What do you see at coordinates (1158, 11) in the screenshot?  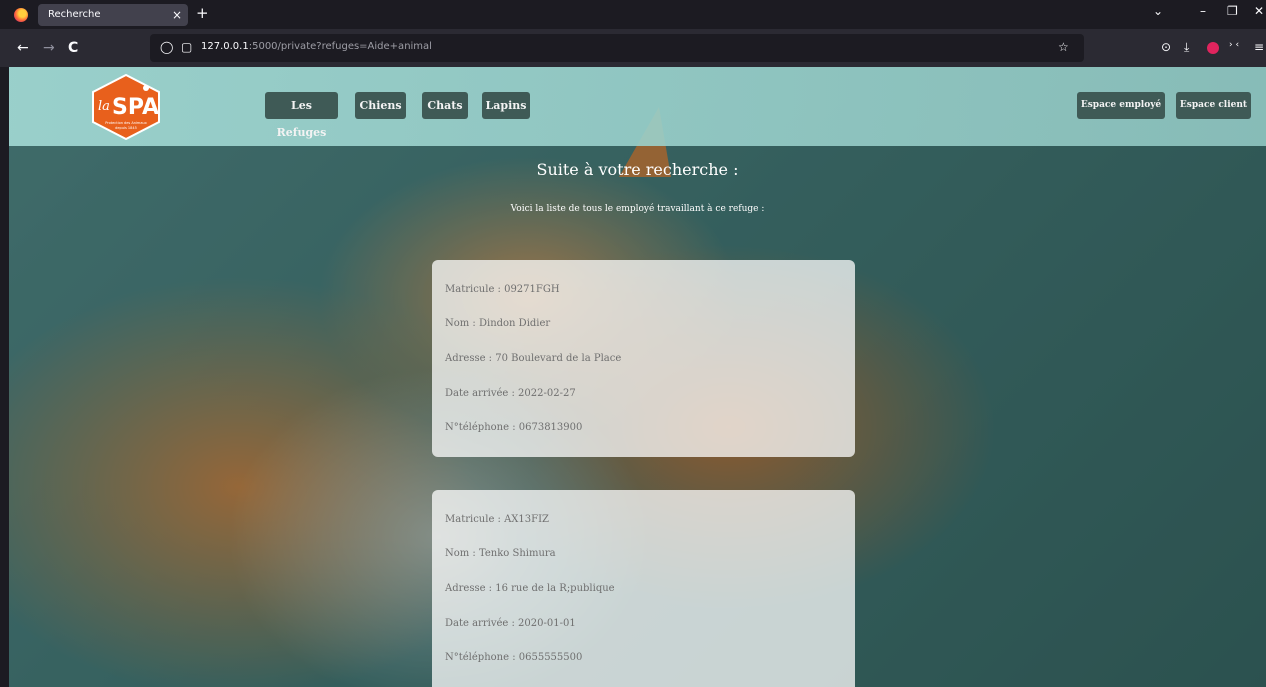 I see `tabs-list-icon: ⌄` at bounding box center [1158, 11].